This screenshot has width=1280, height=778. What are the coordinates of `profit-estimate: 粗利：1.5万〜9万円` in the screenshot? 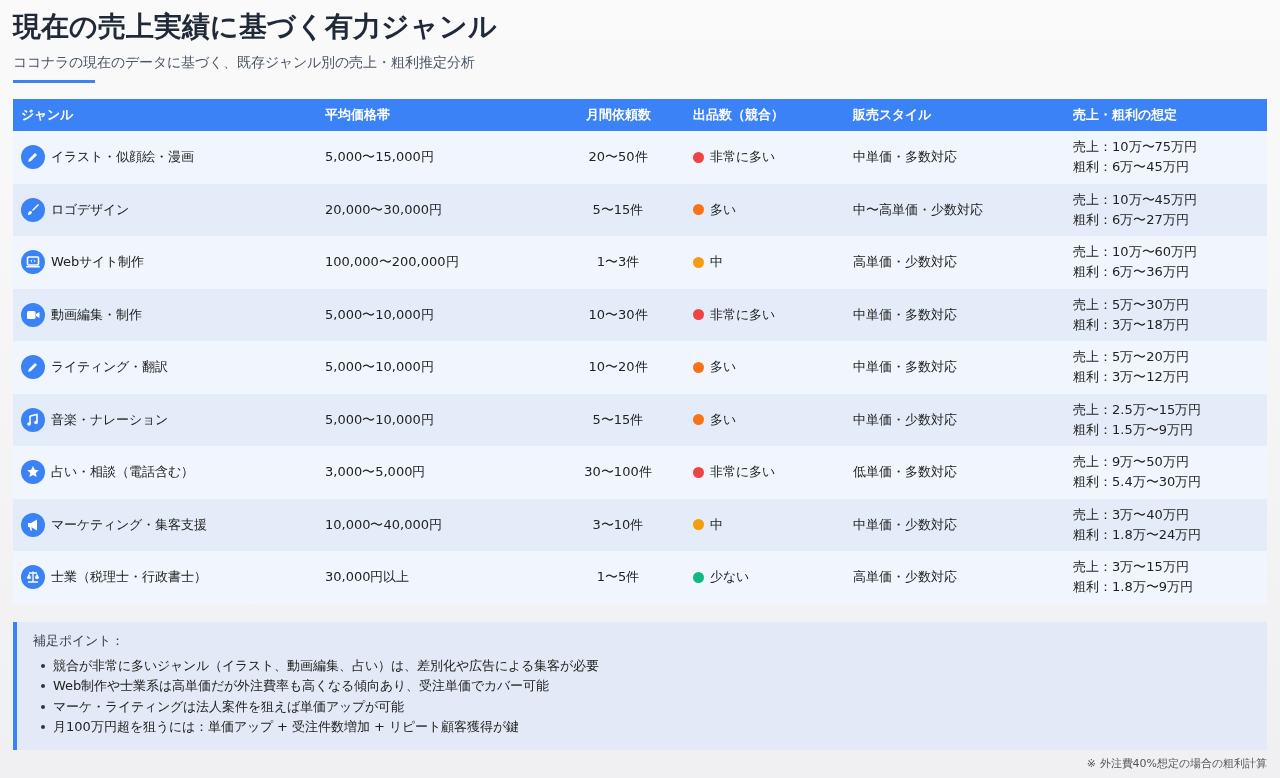 It's located at (1133, 429).